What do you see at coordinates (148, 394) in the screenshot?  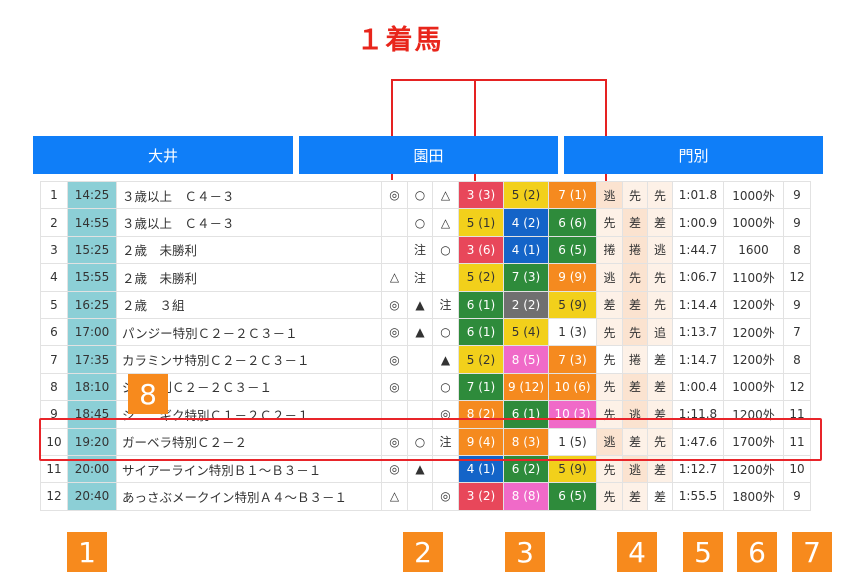 I see `badge-8: 8` at bounding box center [148, 394].